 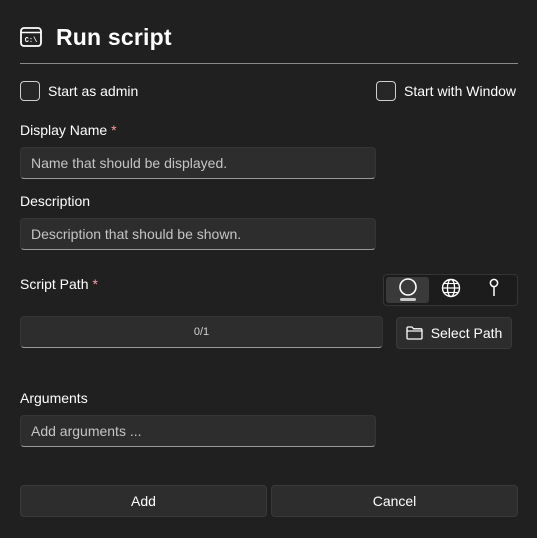 I want to click on add-button: Add, so click(x=143, y=501).